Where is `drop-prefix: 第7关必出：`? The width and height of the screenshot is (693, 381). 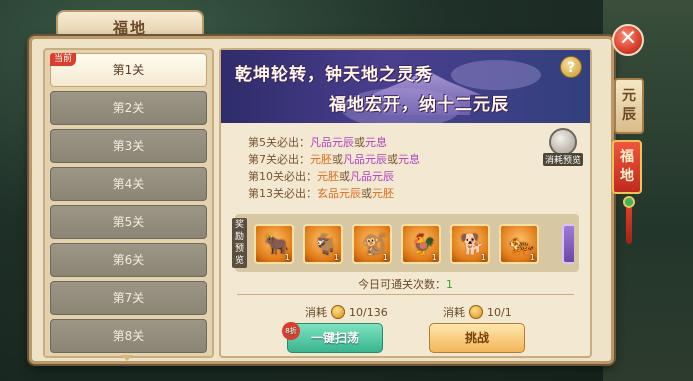
drop-prefix: 第7关必出： is located at coordinates (279, 159).